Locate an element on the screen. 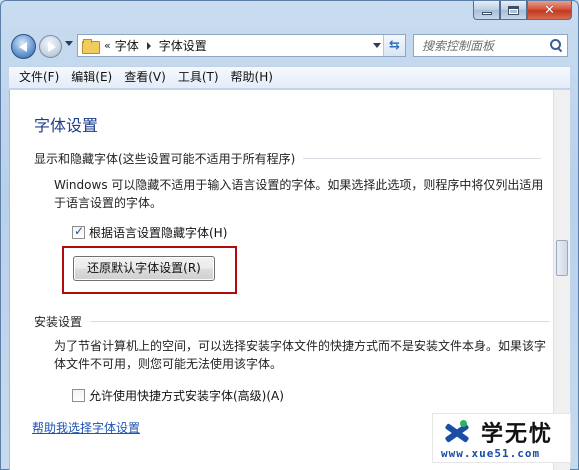 The width and height of the screenshot is (579, 470). logo-icon is located at coordinates (456, 432).